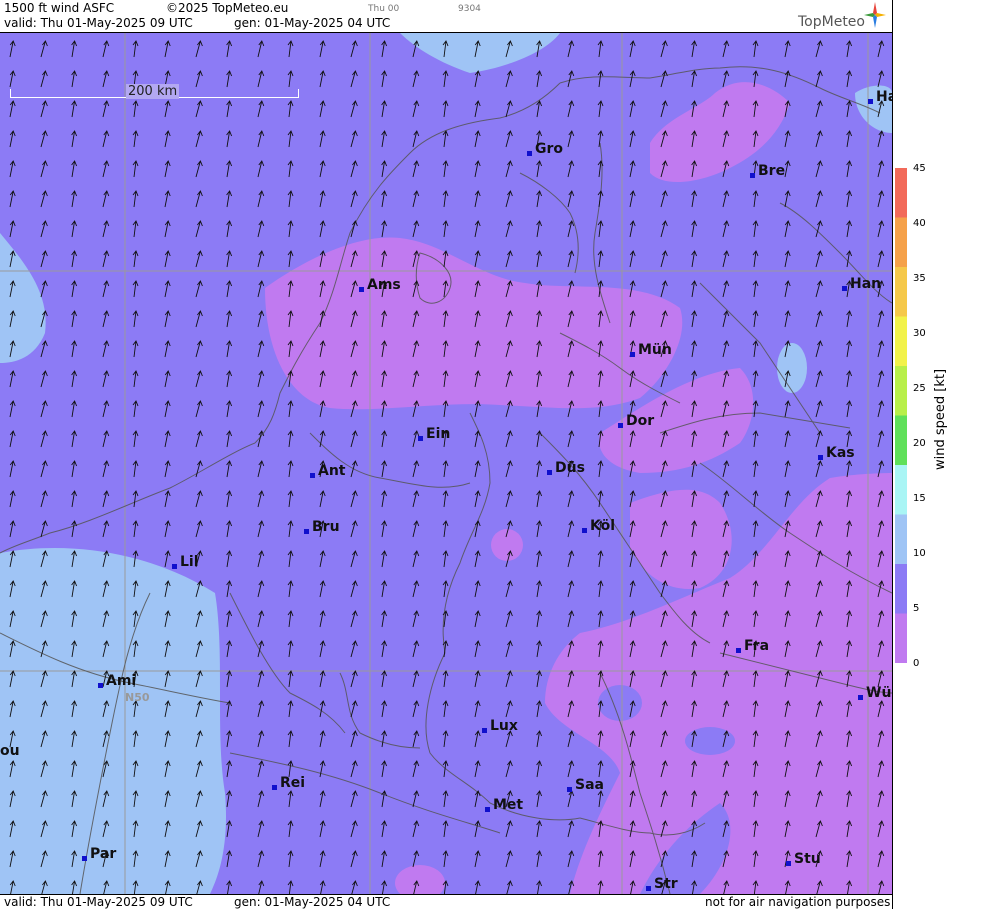 The image size is (983, 910). Describe the element at coordinates (598, 526) in the screenshot. I see `city-label: Köl` at that location.